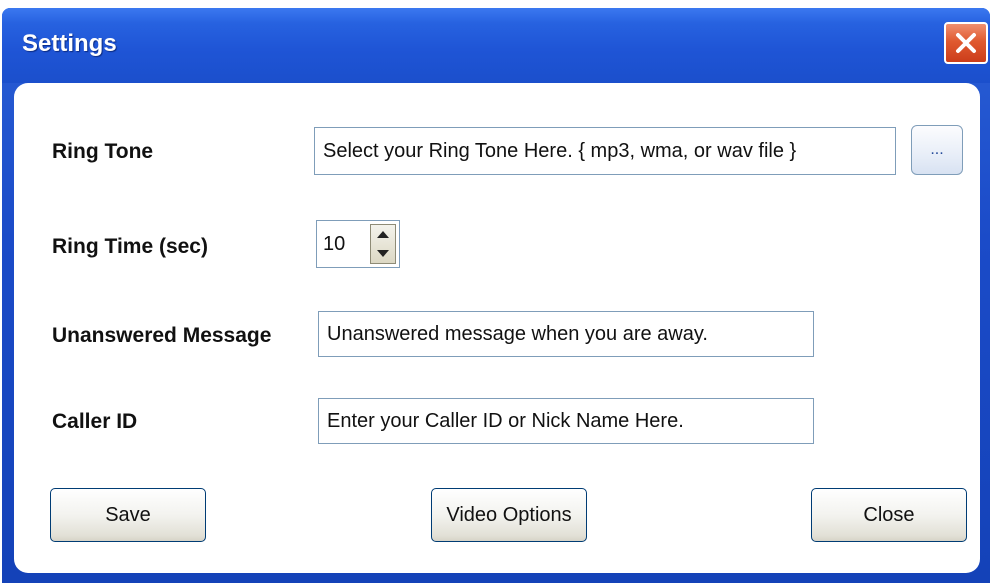 This screenshot has height=583, width=992. I want to click on arrow-down-icon, so click(383, 253).